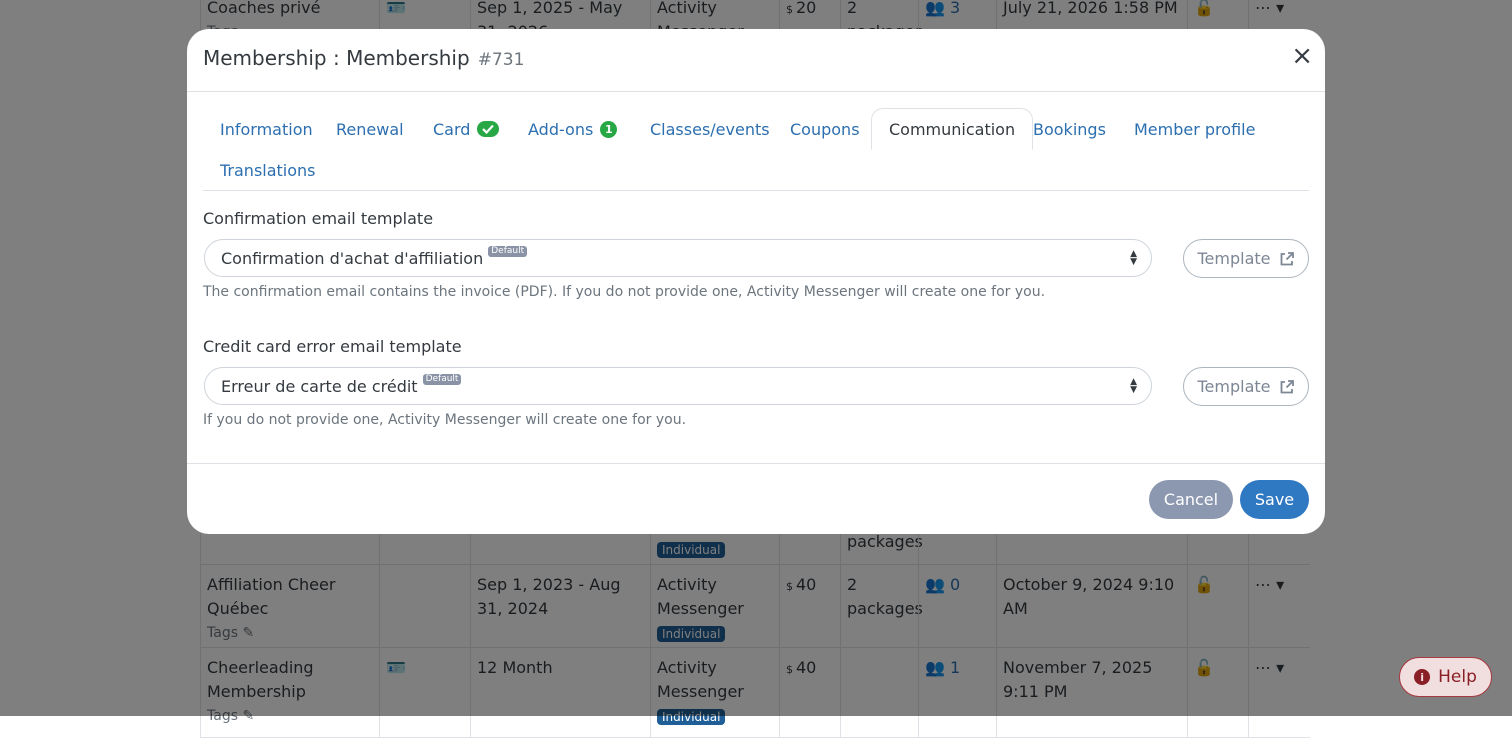  Describe the element at coordinates (825, 129) in the screenshot. I see `tab-coupons: Coupons` at that location.